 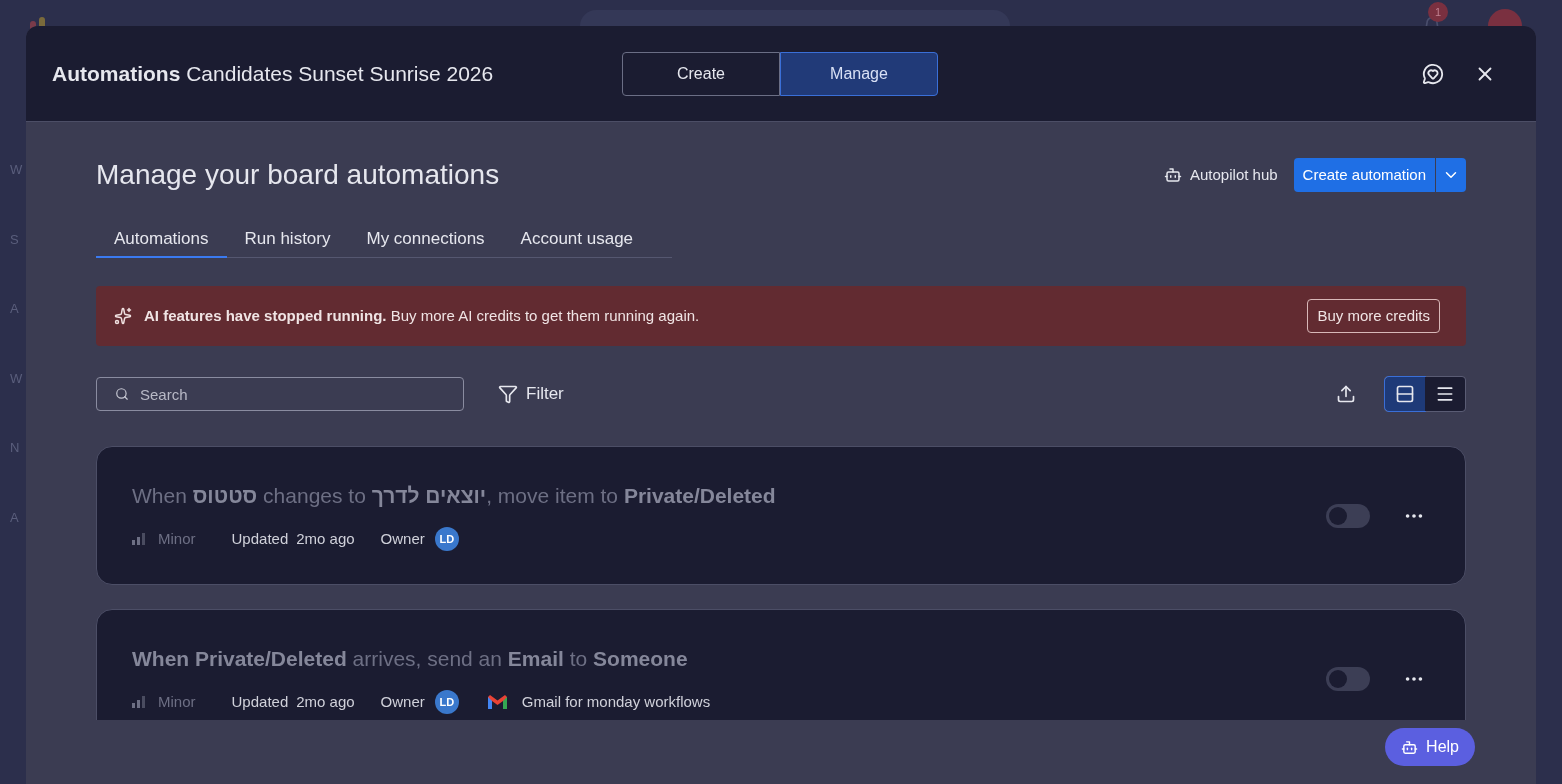 I want to click on mode-tab: Manage, so click(x=859, y=73).